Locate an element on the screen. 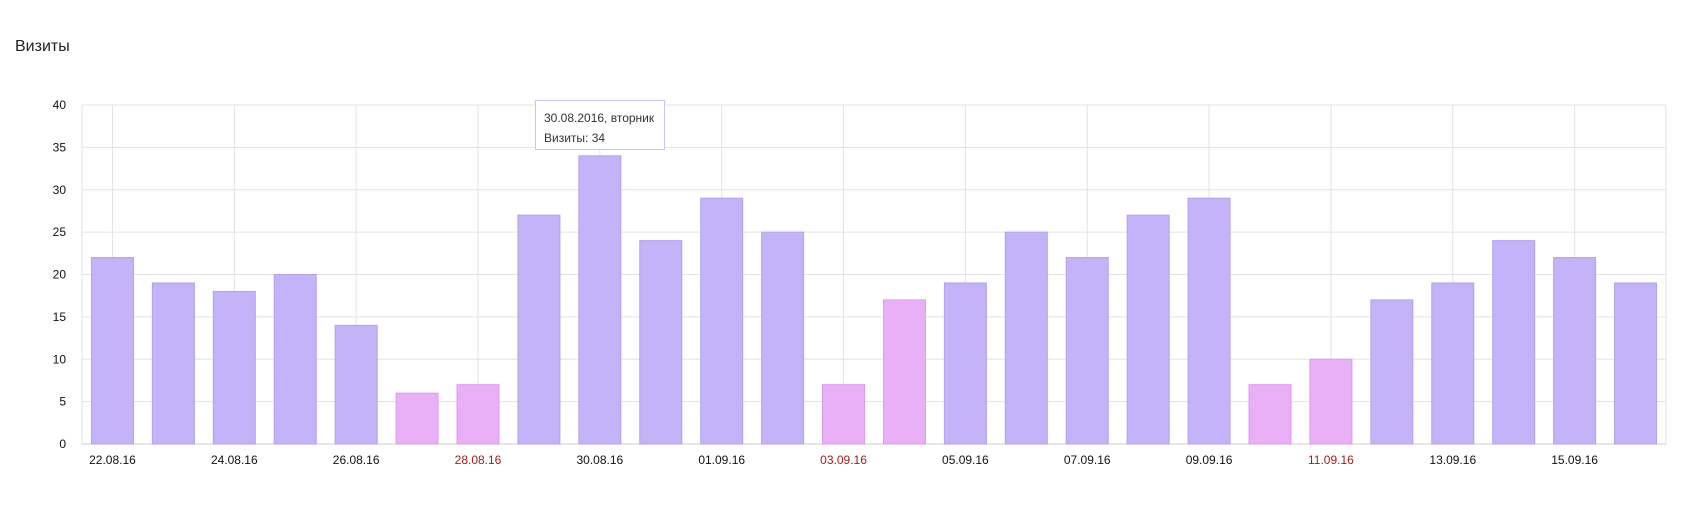 This screenshot has width=1696, height=516. bar-30.08.16 is located at coordinates (600, 300).